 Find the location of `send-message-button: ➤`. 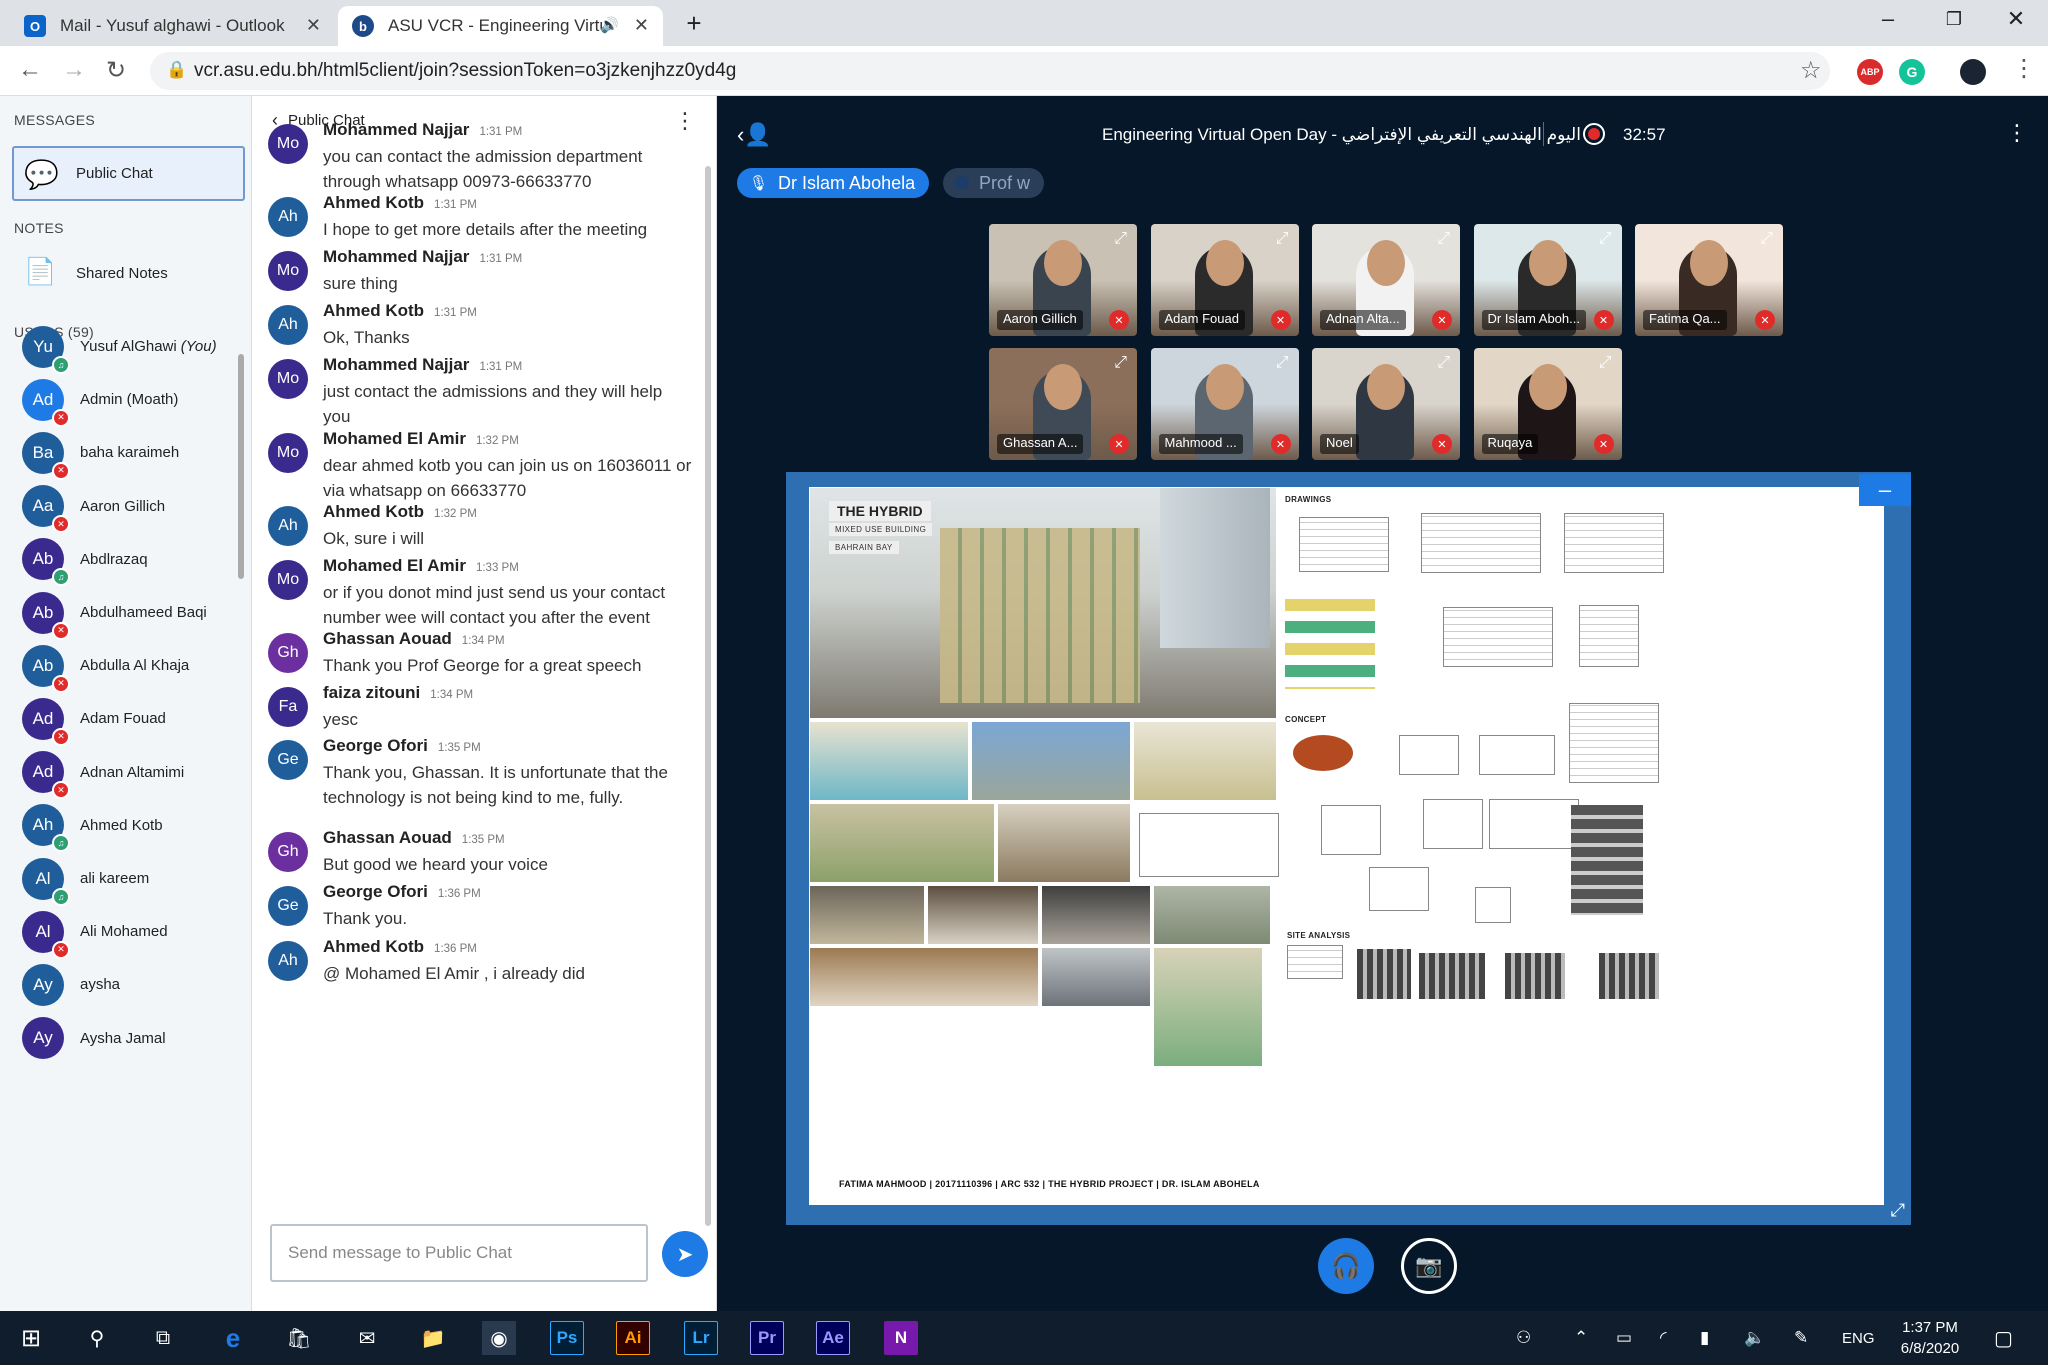

send-message-button: ➤ is located at coordinates (685, 1254).